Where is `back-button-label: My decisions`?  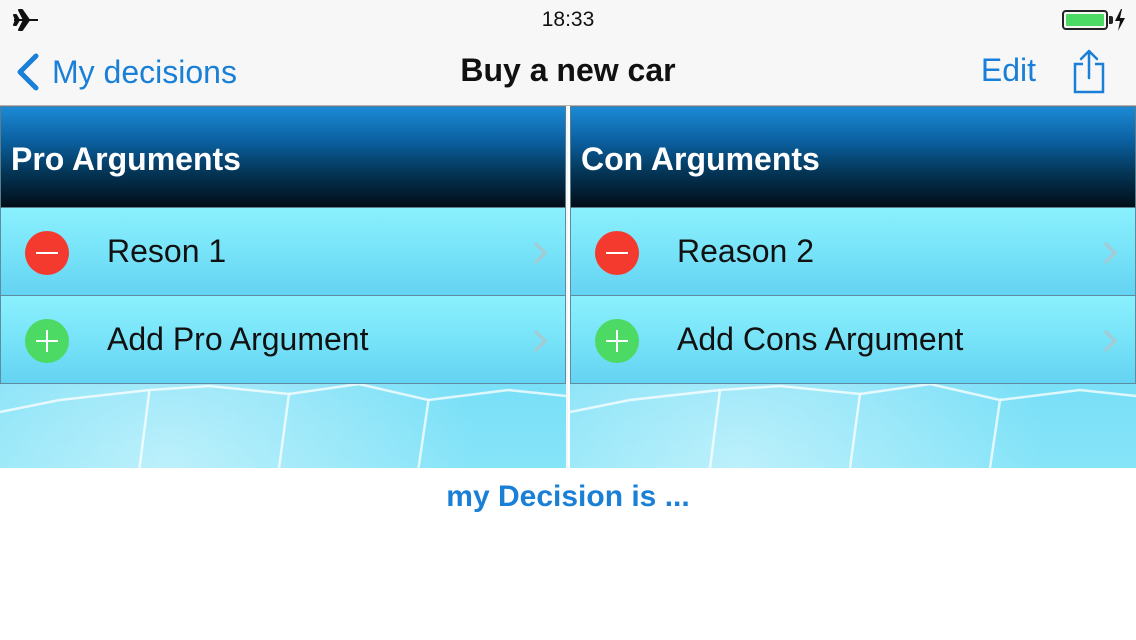 back-button-label: My decisions is located at coordinates (144, 71).